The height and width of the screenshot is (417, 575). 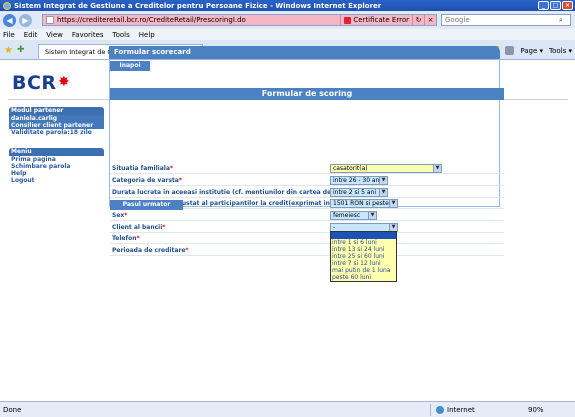 I want to click on password-validity: Validitate parola:18 zile, so click(x=56, y=132).